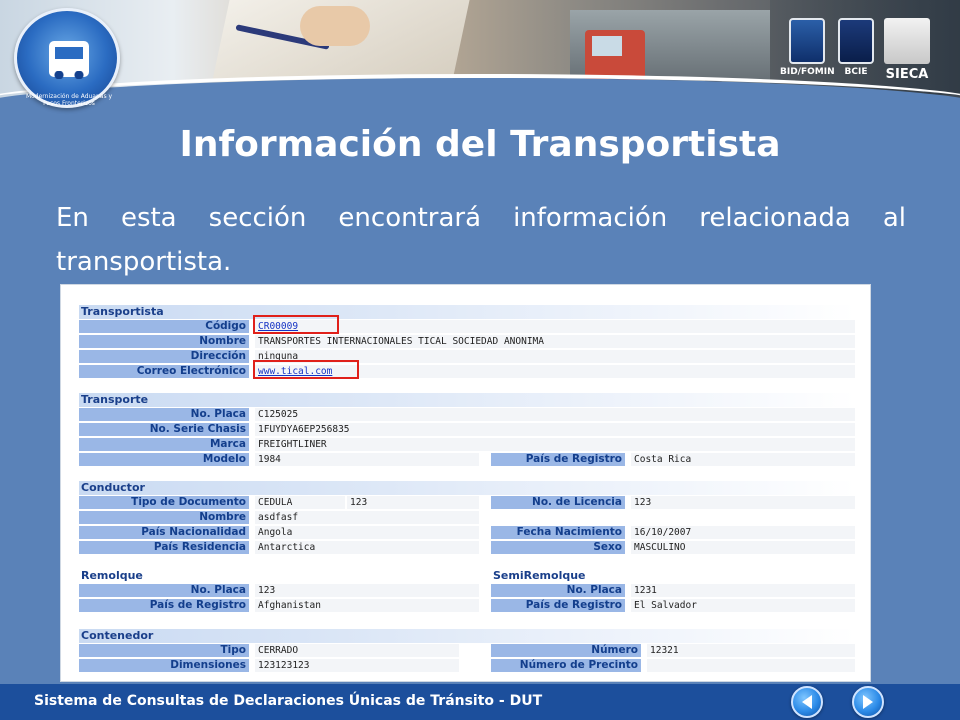 This screenshot has height=720, width=960. Describe the element at coordinates (367, 517) in the screenshot. I see `field-value: asdfasf` at that location.